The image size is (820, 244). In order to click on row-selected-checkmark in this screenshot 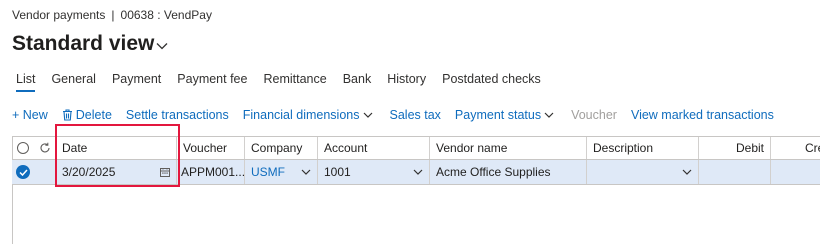, I will do `click(23, 172)`.